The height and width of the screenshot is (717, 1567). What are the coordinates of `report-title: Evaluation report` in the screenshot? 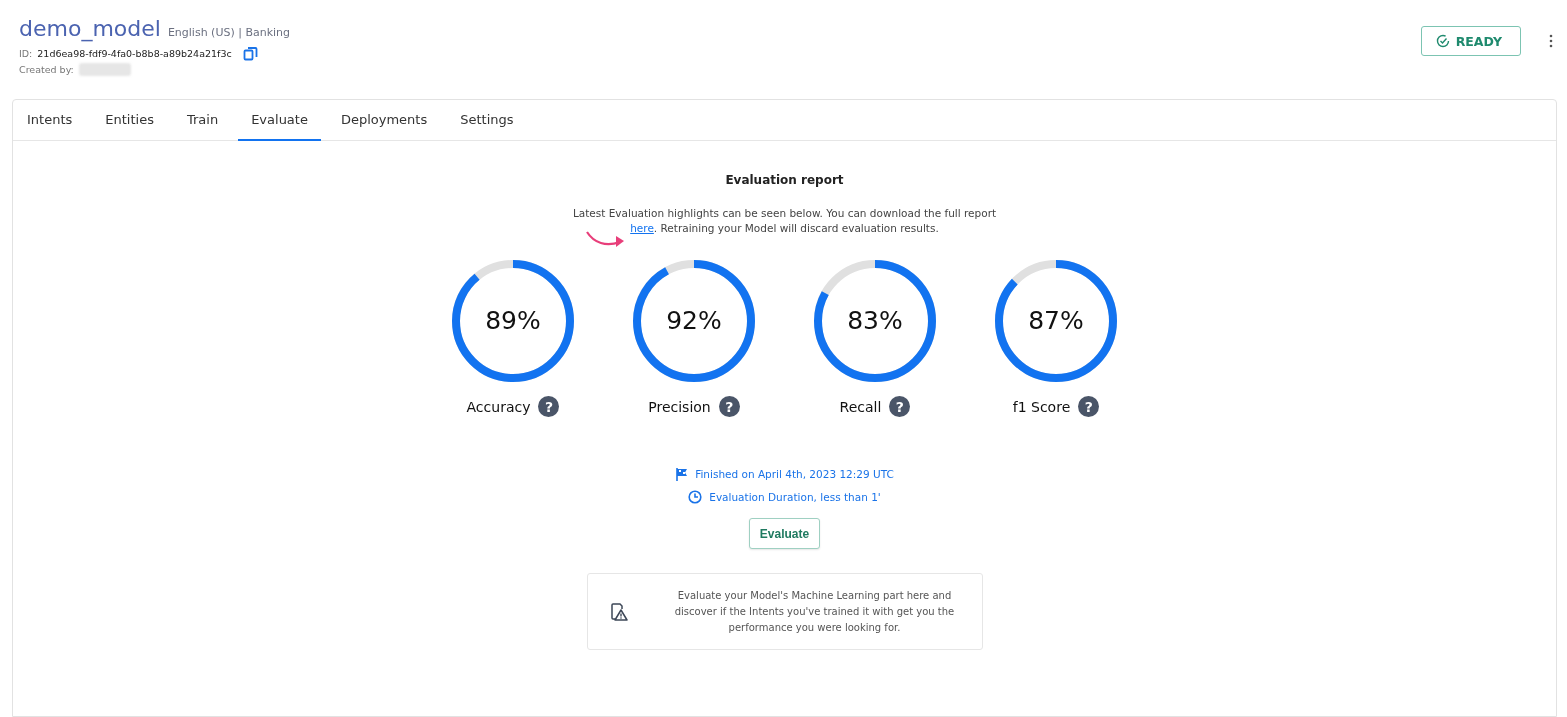 It's located at (784, 180).